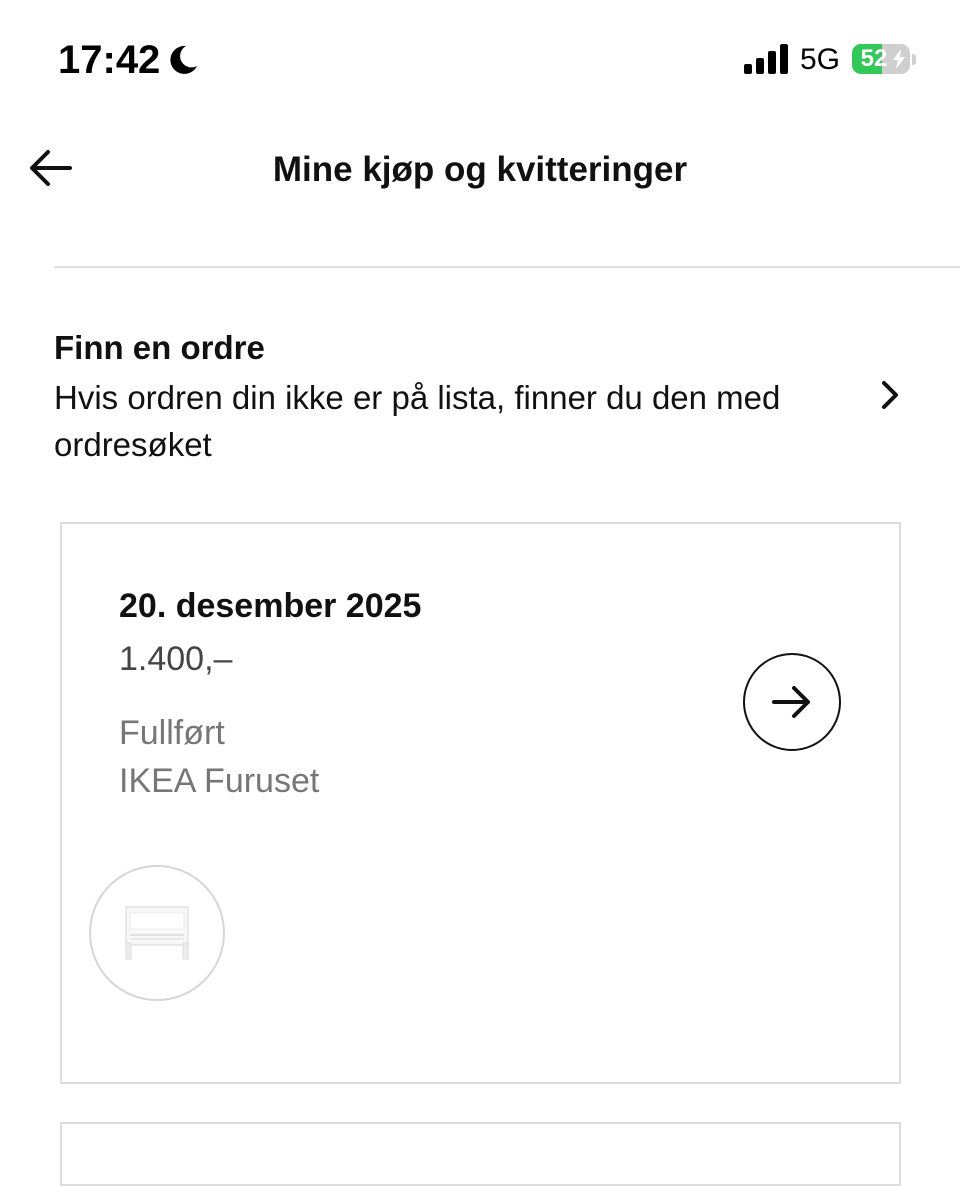 This screenshot has height=1186, width=960. Describe the element at coordinates (480, 1154) in the screenshot. I see `order-card-next` at that location.